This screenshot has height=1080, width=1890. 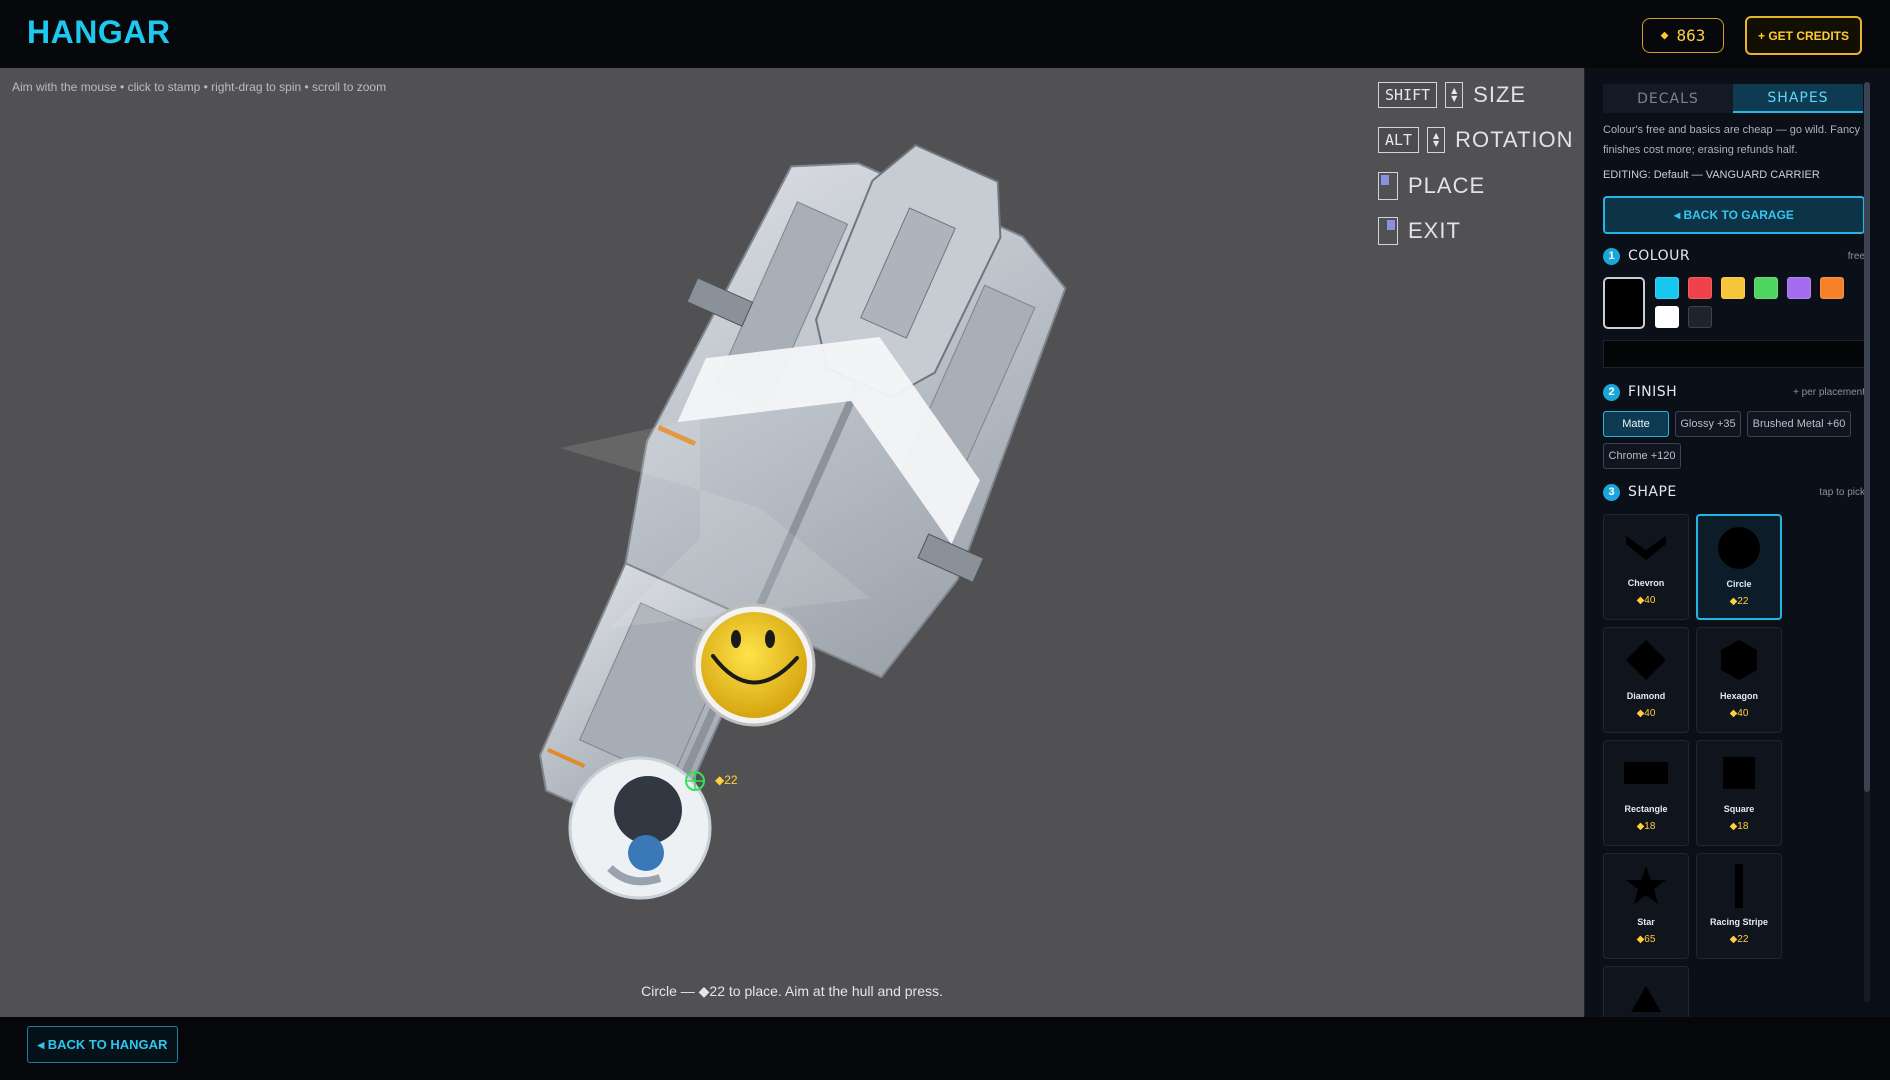 I want to click on rotation-label: ROTATION, so click(x=1514, y=139).